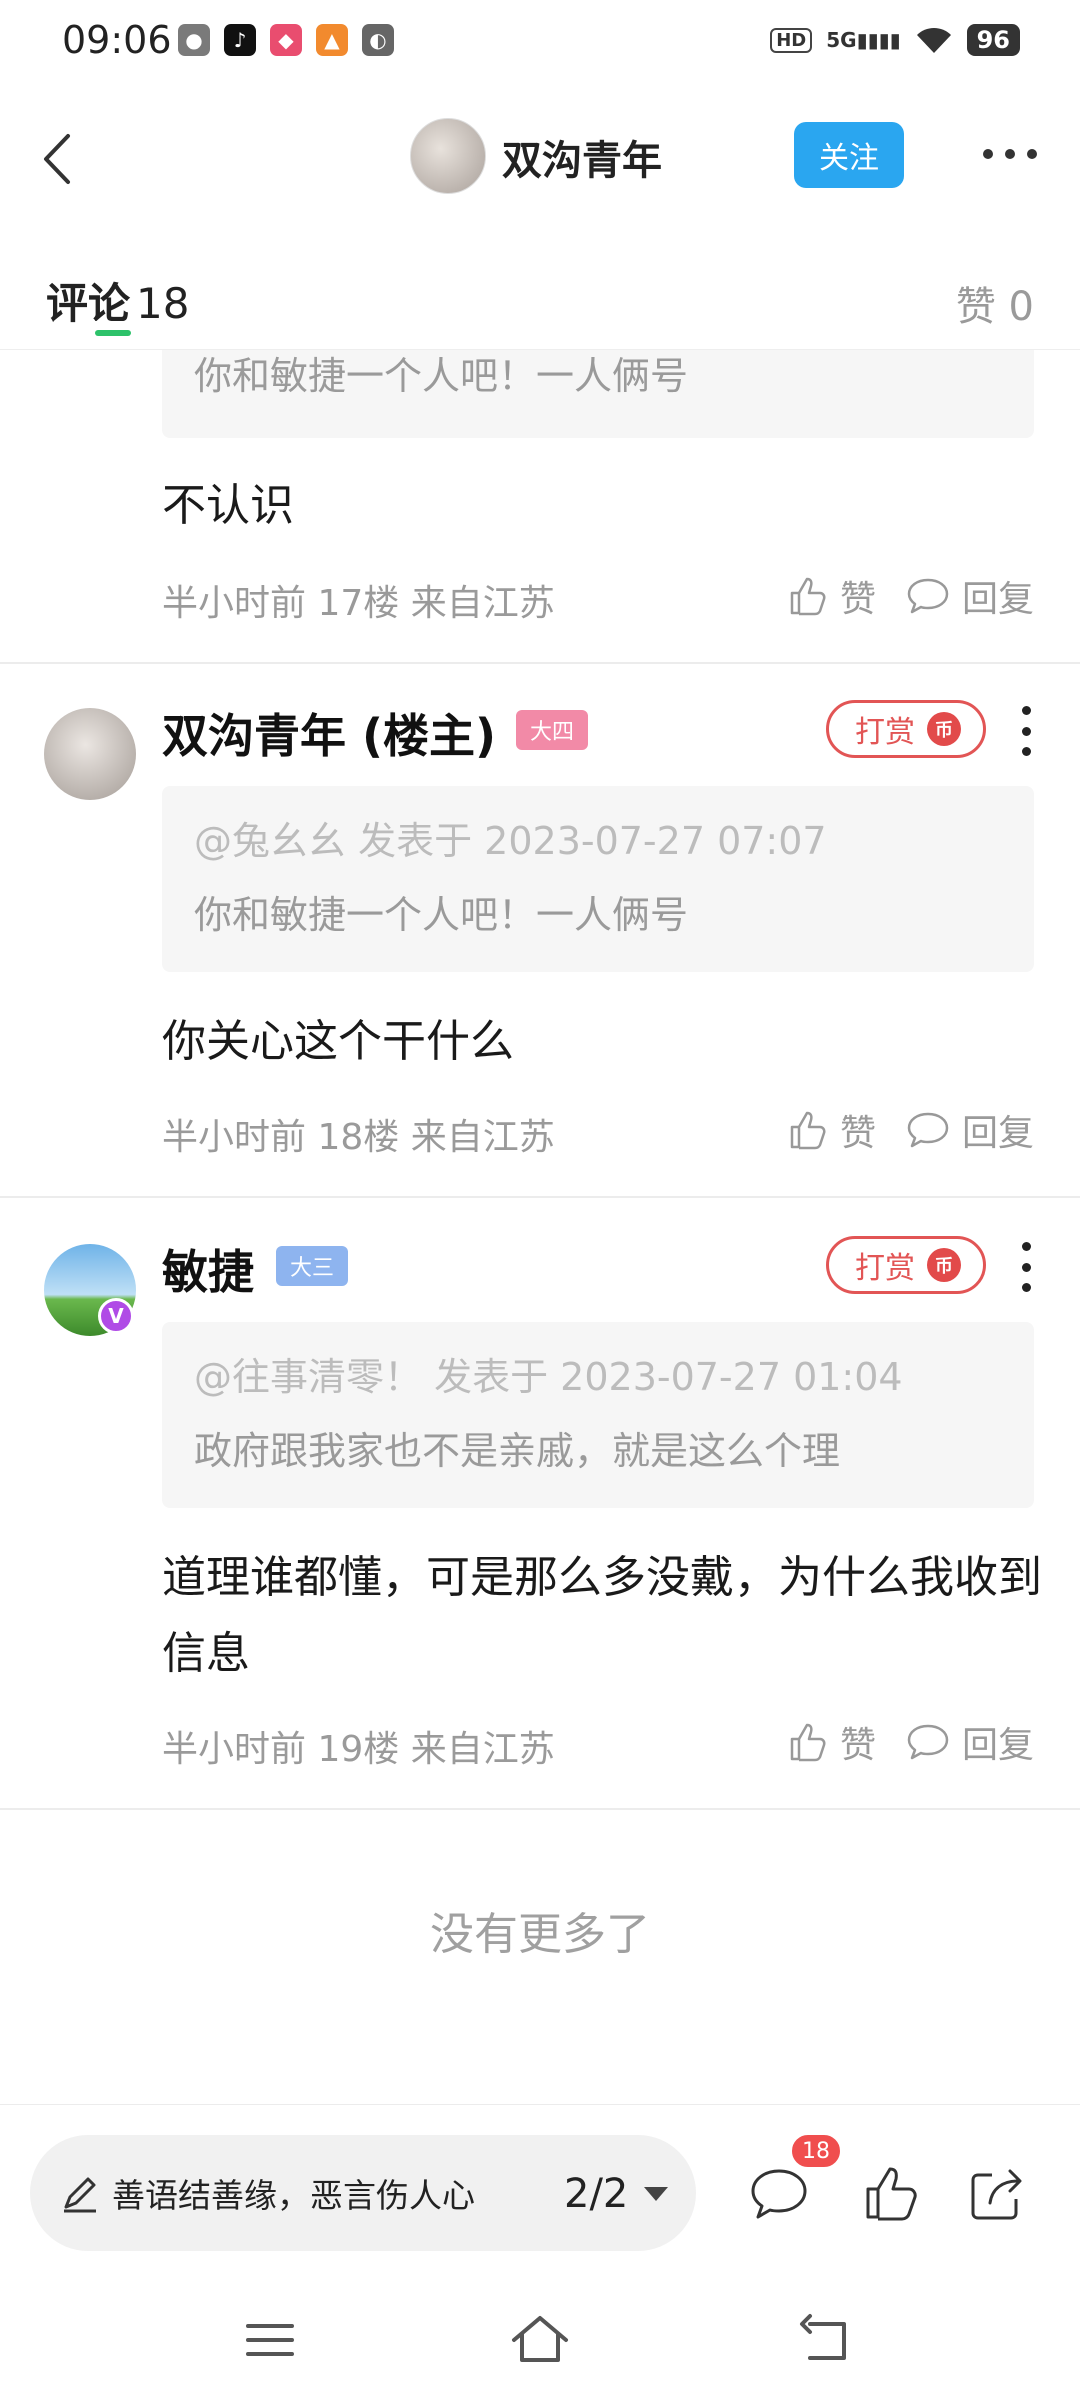 Image resolution: width=1080 pixels, height=2408 pixels. I want to click on system-nav-bar, so click(540, 2344).